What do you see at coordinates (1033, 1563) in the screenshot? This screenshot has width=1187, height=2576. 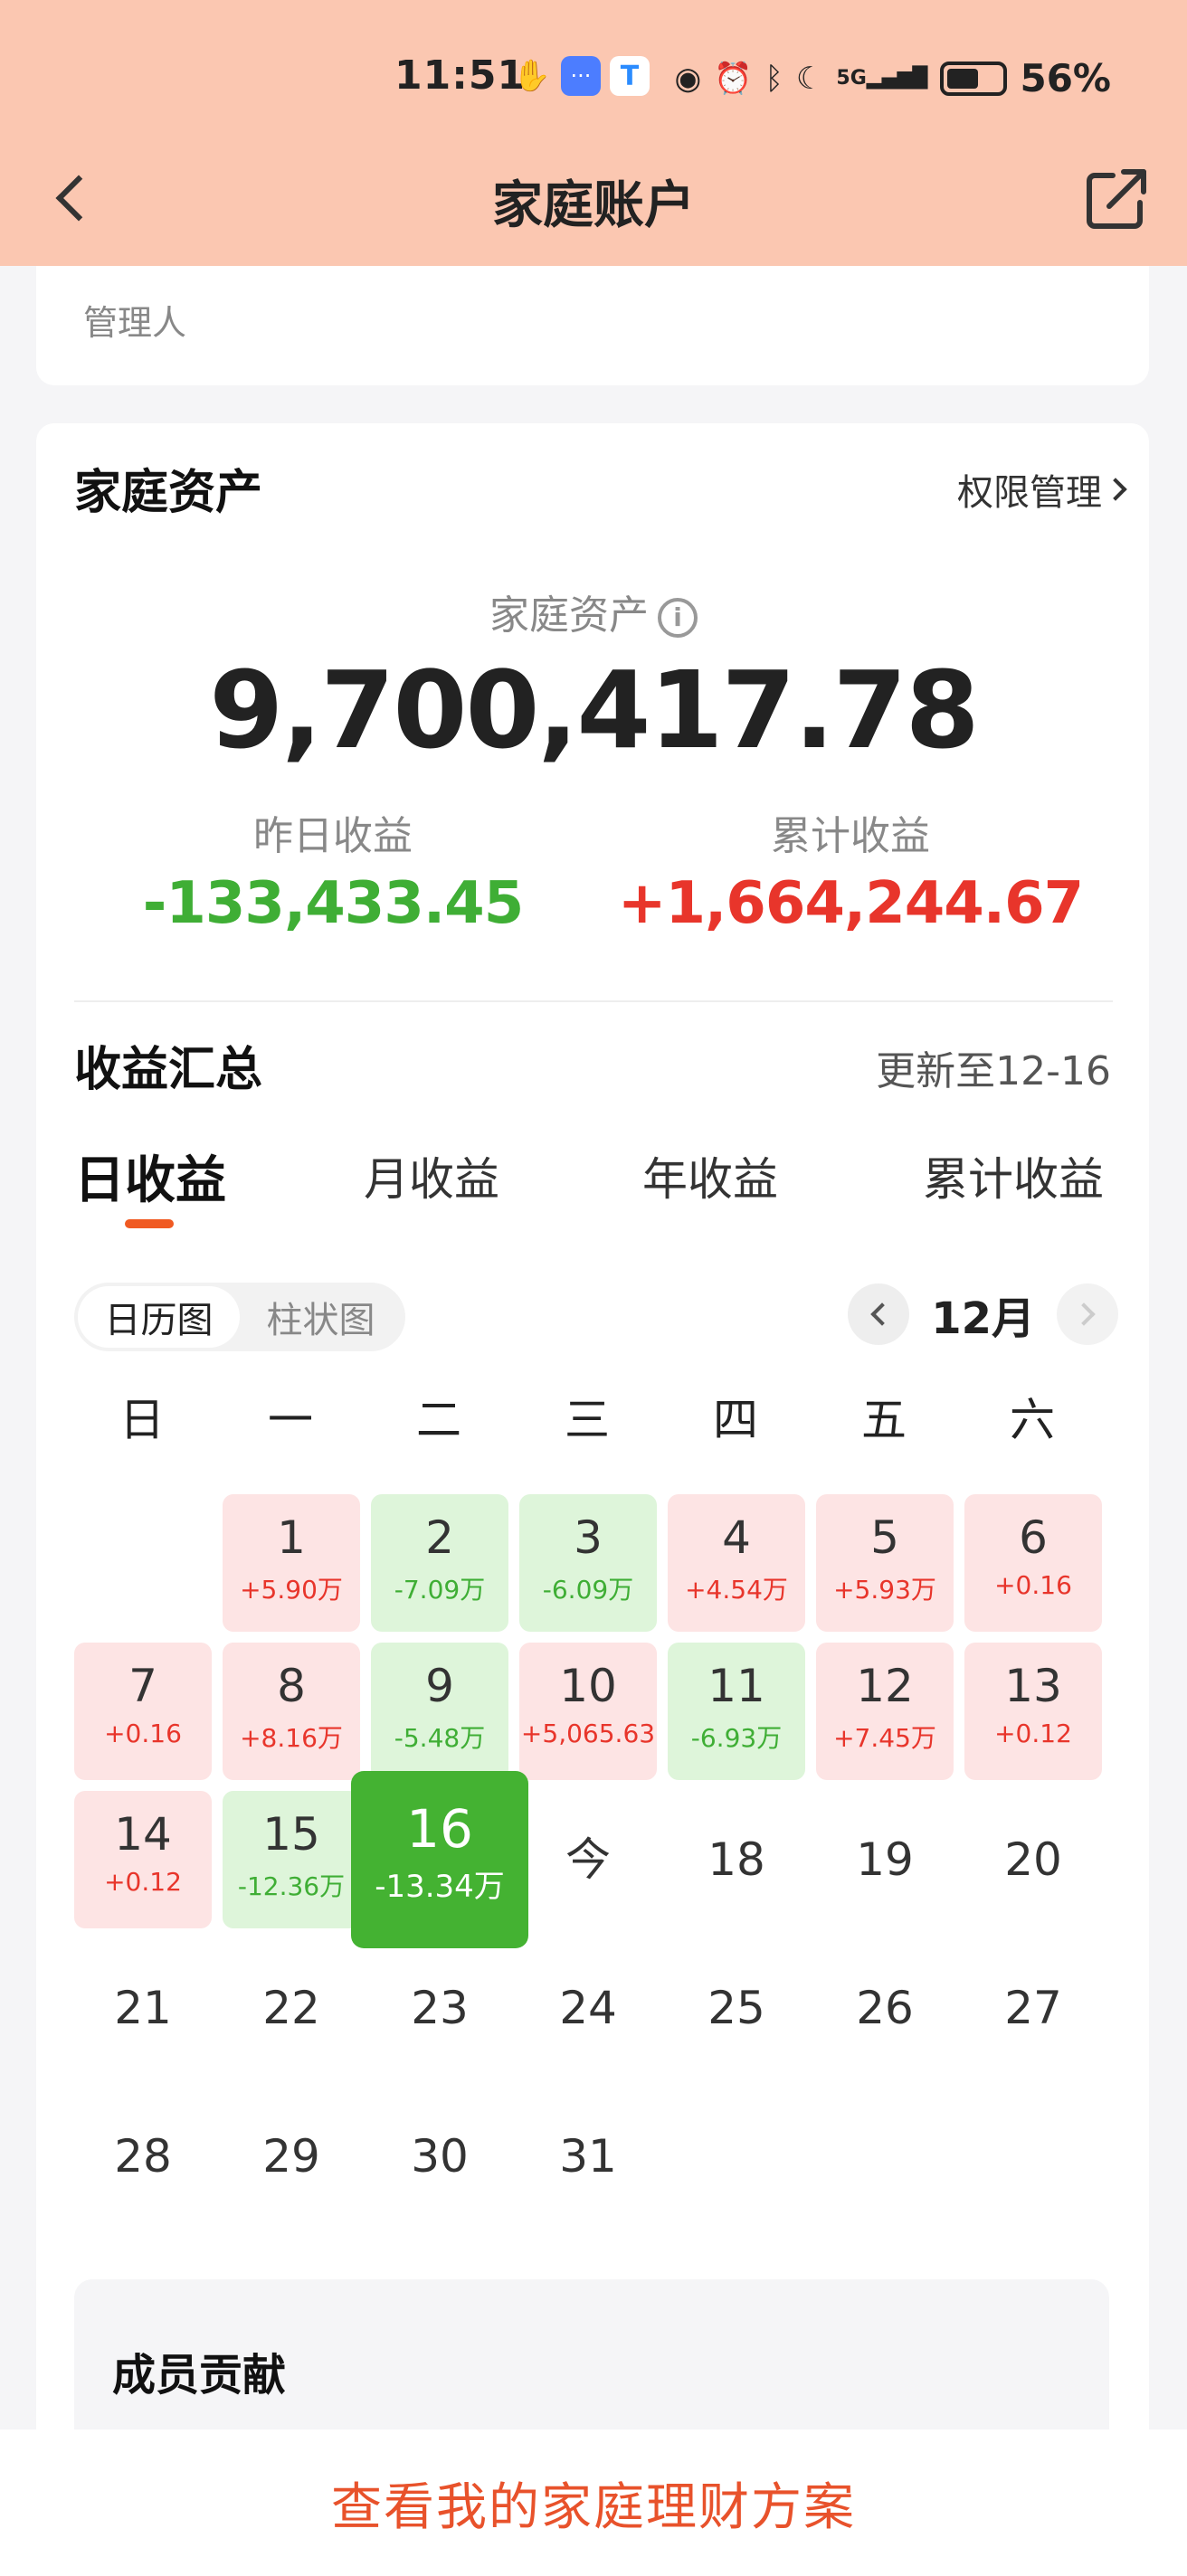 I see `calendar-day: 6 +0.16` at bounding box center [1033, 1563].